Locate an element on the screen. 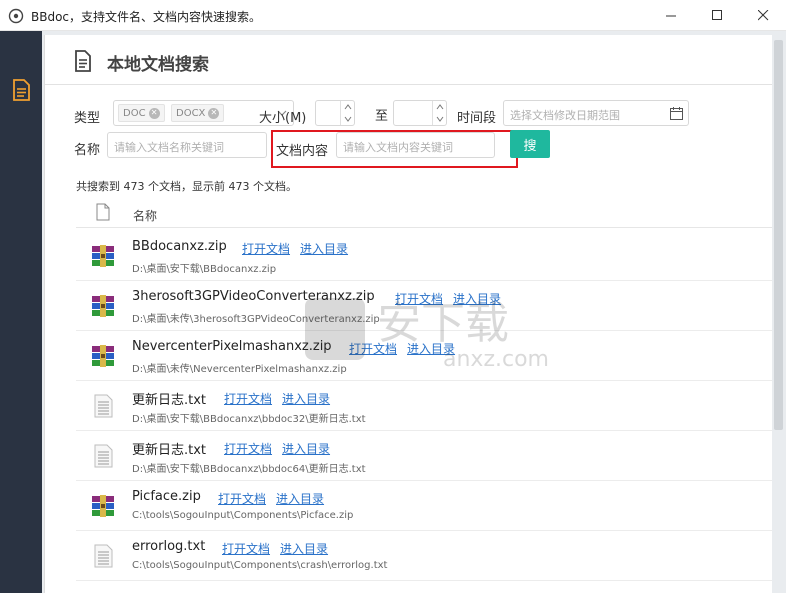 This screenshot has height=593, width=786. maximize-button is located at coordinates (717, 15).